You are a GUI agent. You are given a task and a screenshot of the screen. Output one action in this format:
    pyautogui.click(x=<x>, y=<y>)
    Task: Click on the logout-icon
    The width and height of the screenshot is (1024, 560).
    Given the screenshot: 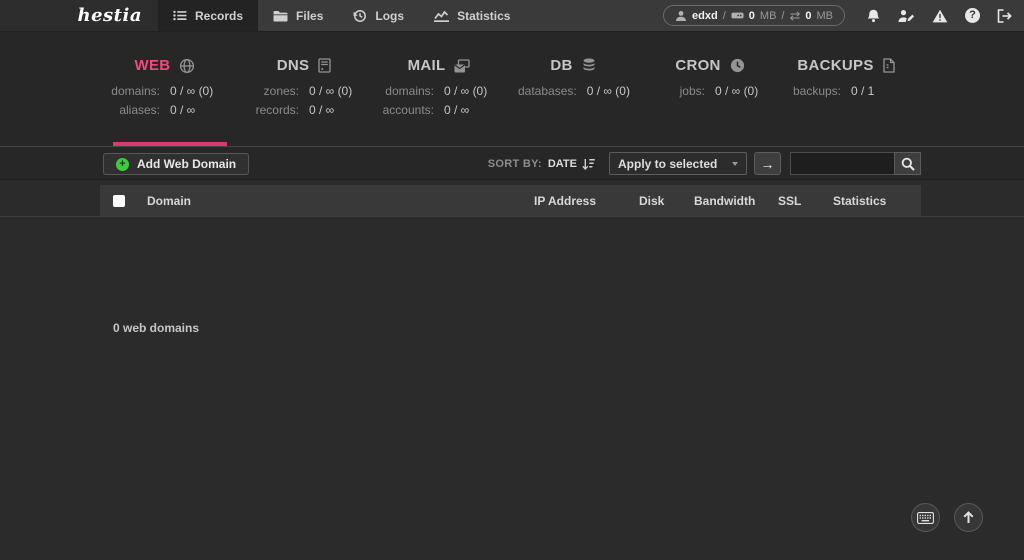 What is the action you would take?
    pyautogui.click(x=1004, y=15)
    